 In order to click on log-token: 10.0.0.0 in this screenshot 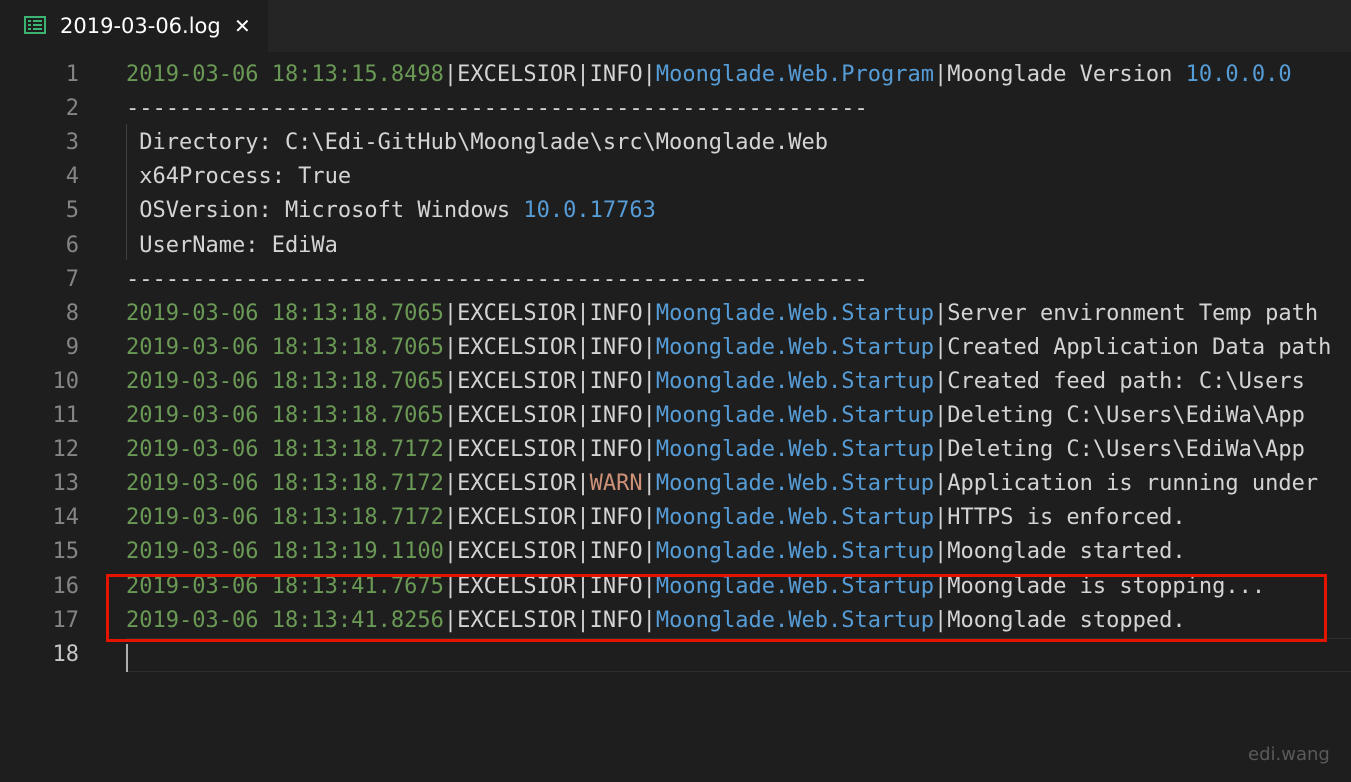, I will do `click(1238, 74)`.